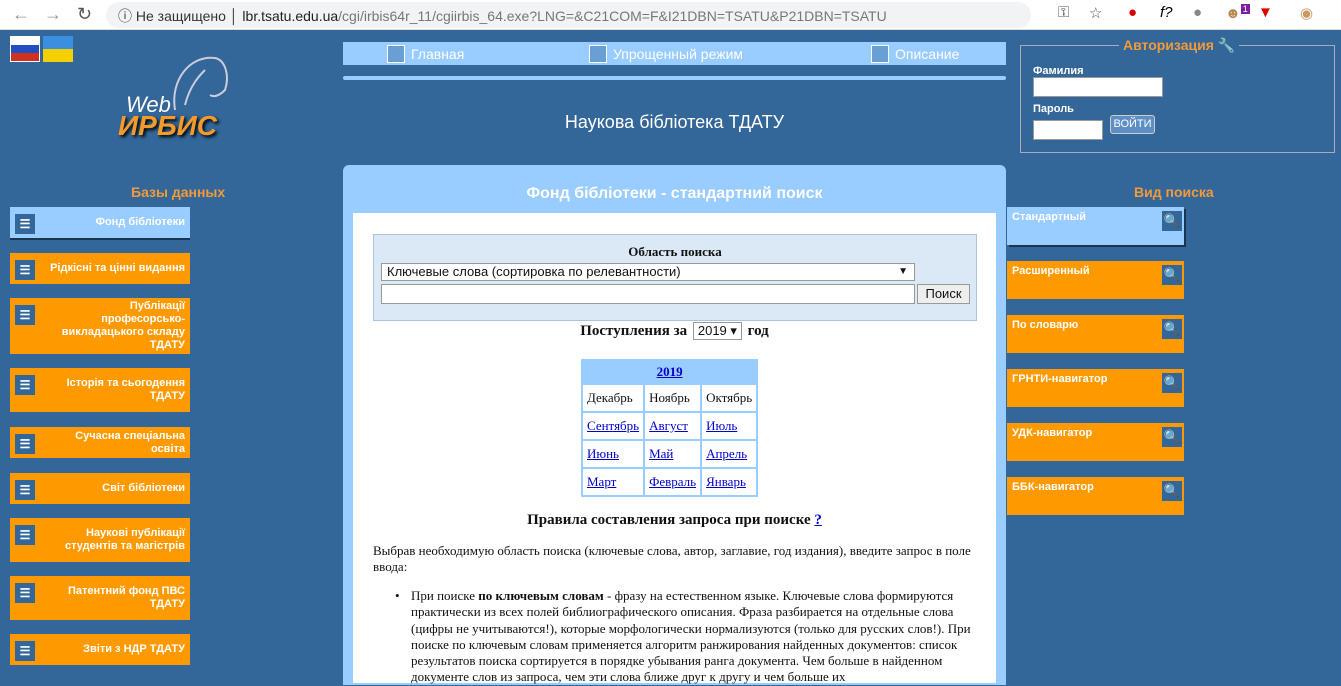 This screenshot has height=686, width=1341. Describe the element at coordinates (1132, 12) in the screenshot. I see `adblock-icon: ●` at that location.